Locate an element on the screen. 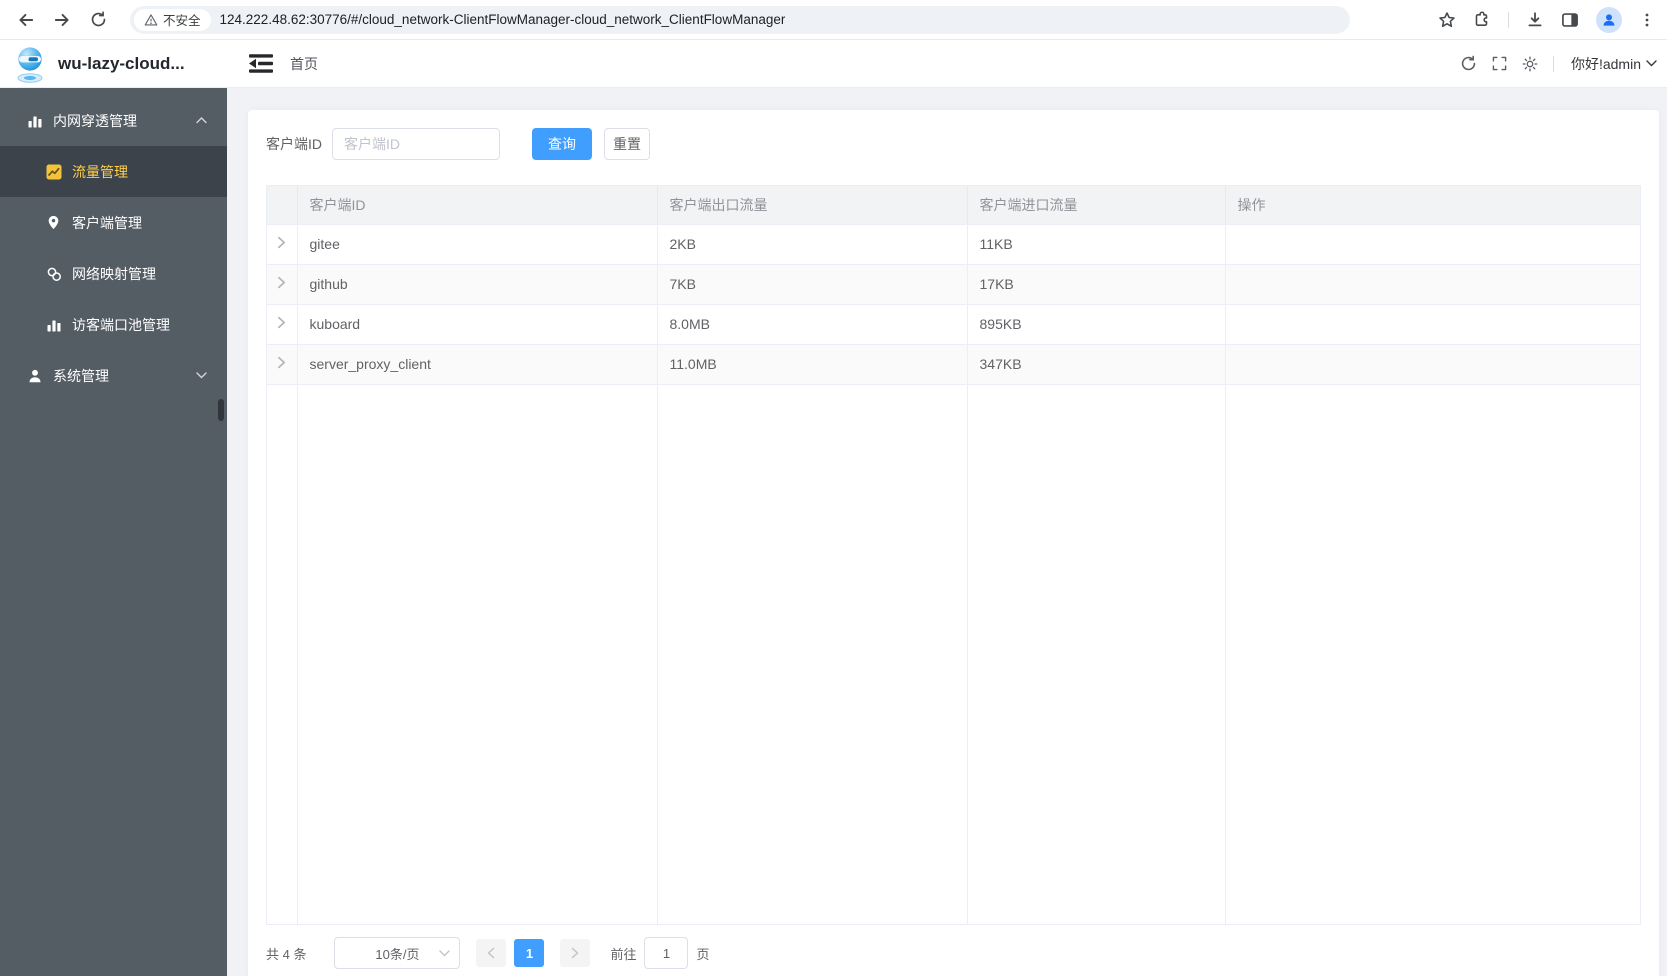 Image resolution: width=1667 pixels, height=976 pixels. sidebar-scrollbar-thumb is located at coordinates (221, 410).